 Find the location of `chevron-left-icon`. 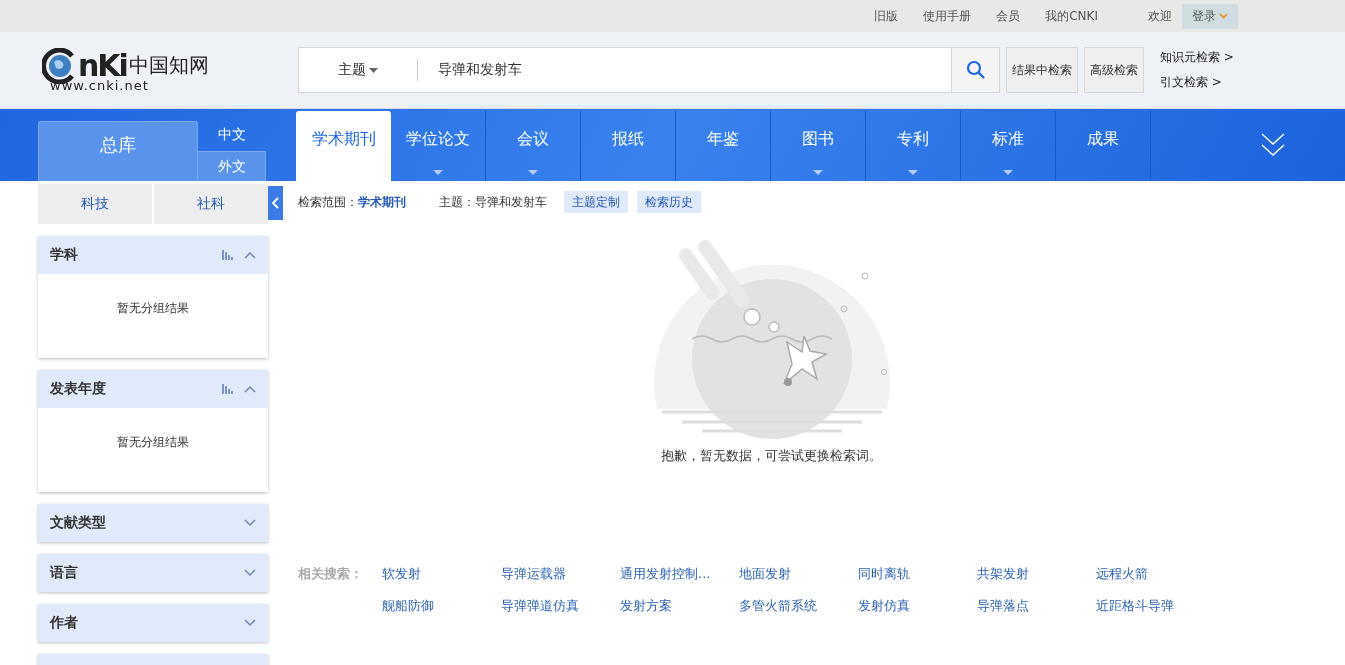

chevron-left-icon is located at coordinates (275, 203).